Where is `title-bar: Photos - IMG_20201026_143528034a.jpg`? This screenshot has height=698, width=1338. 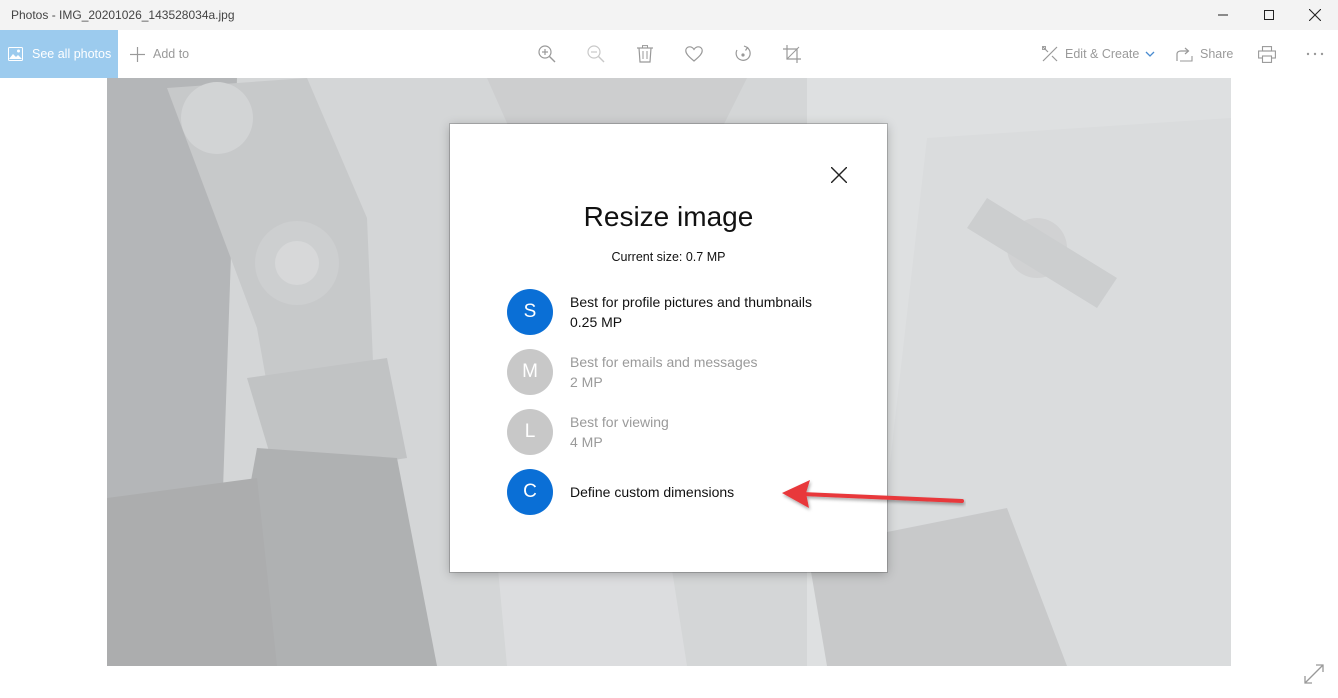 title-bar: Photos - IMG_20201026_143528034a.jpg is located at coordinates (669, 15).